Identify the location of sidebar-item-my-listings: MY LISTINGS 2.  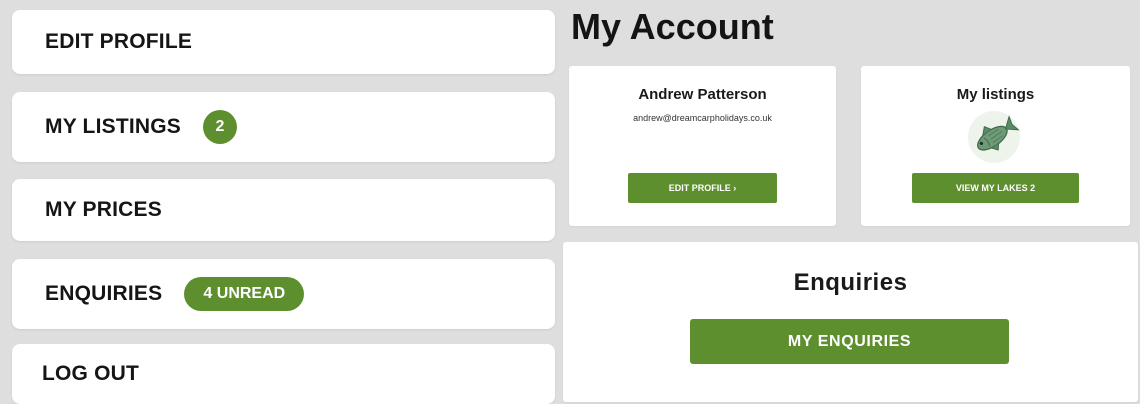
(283, 127).